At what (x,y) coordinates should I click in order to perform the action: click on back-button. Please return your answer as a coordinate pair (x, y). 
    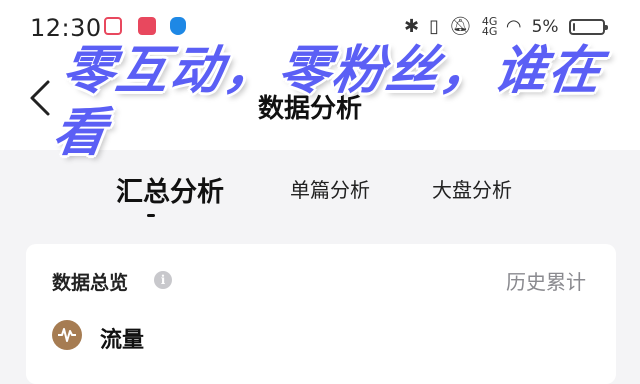
    Looking at the image, I should click on (41, 98).